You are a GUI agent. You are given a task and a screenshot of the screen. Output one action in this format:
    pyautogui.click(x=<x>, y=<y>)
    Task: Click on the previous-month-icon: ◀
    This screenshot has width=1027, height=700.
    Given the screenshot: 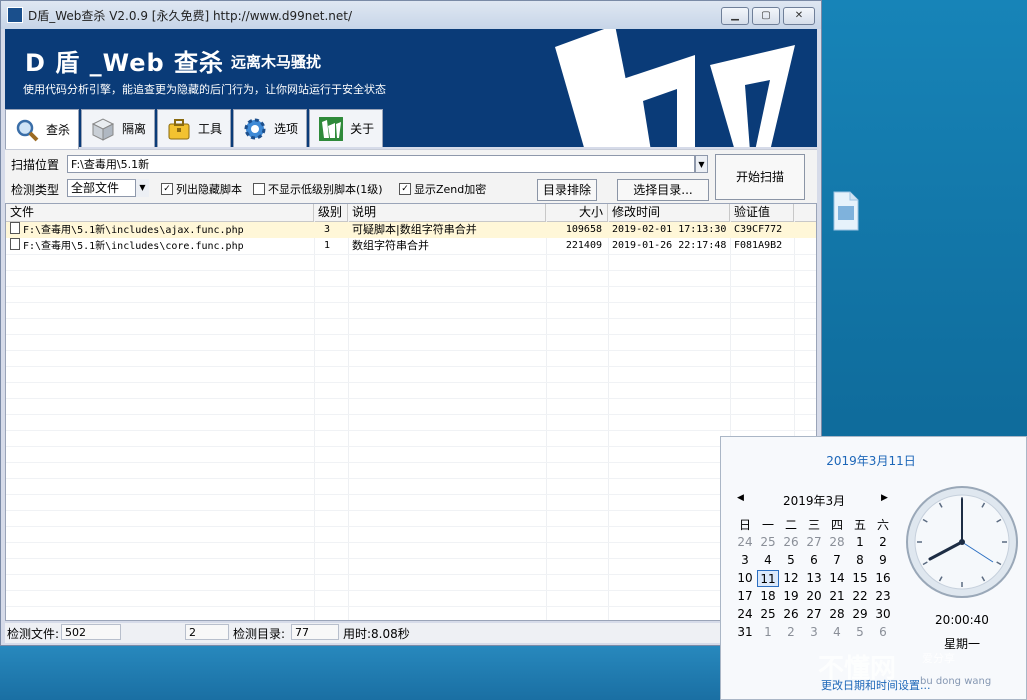 What is the action you would take?
    pyautogui.click(x=740, y=498)
    